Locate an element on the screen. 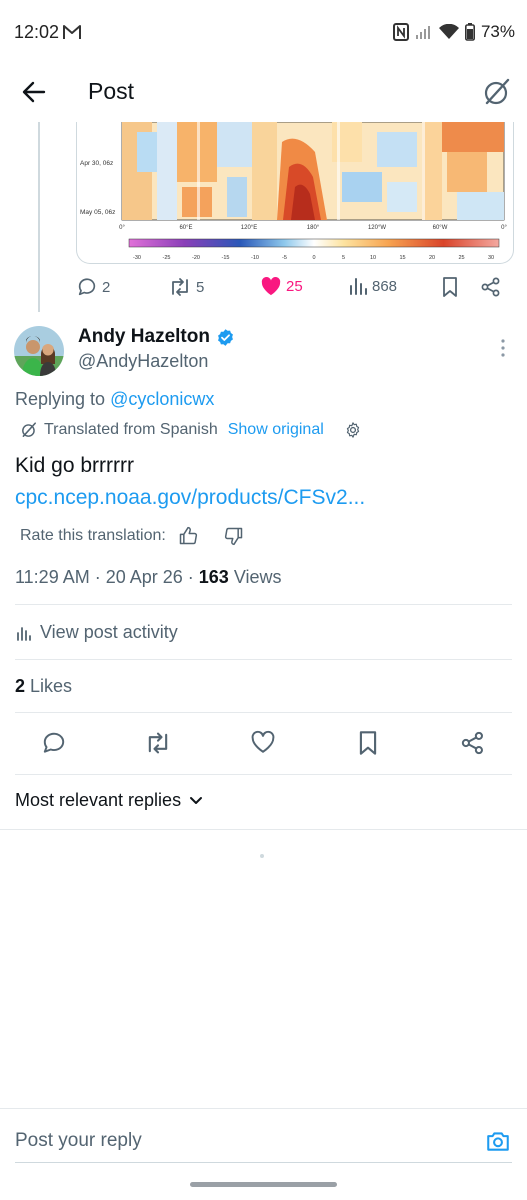  colorbar-tick-label: -15 is located at coordinates (226, 258).